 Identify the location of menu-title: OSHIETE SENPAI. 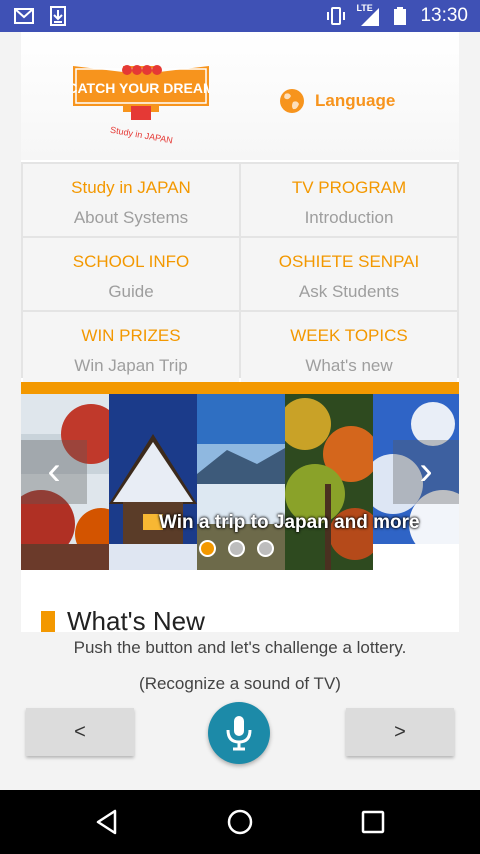
(349, 261).